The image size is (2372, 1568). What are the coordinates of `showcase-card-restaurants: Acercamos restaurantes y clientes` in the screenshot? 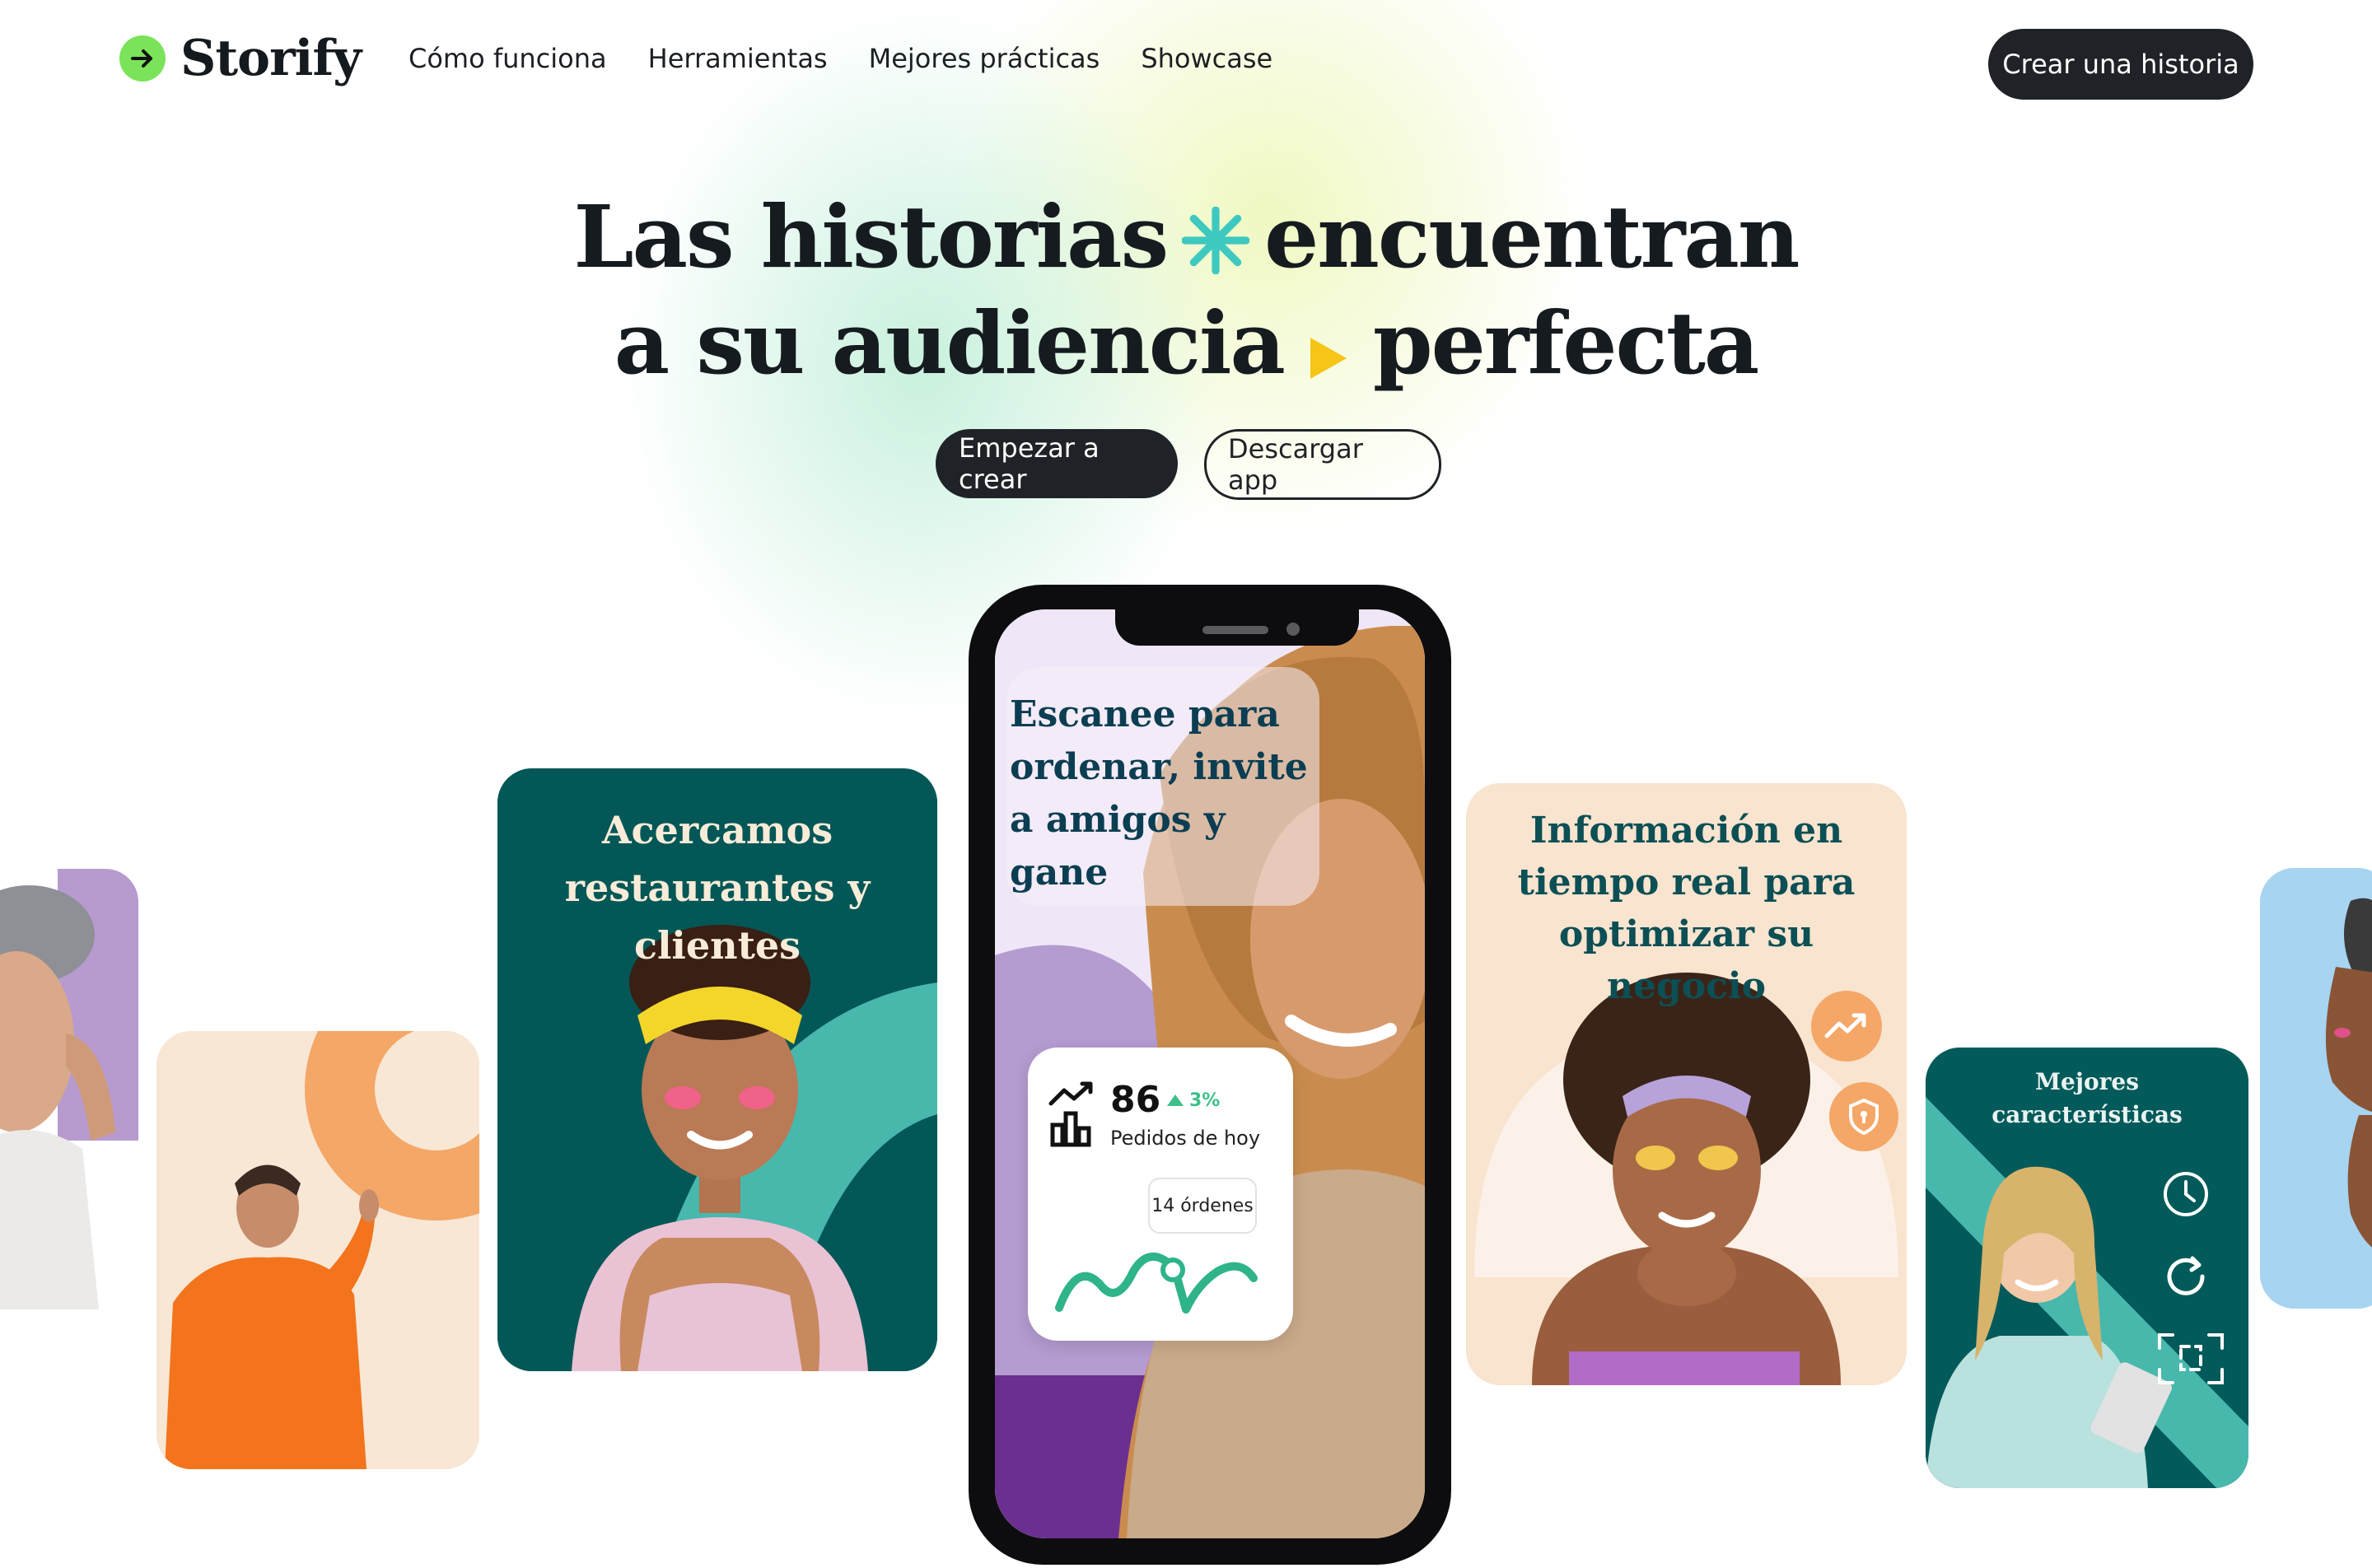 It's located at (717, 1069).